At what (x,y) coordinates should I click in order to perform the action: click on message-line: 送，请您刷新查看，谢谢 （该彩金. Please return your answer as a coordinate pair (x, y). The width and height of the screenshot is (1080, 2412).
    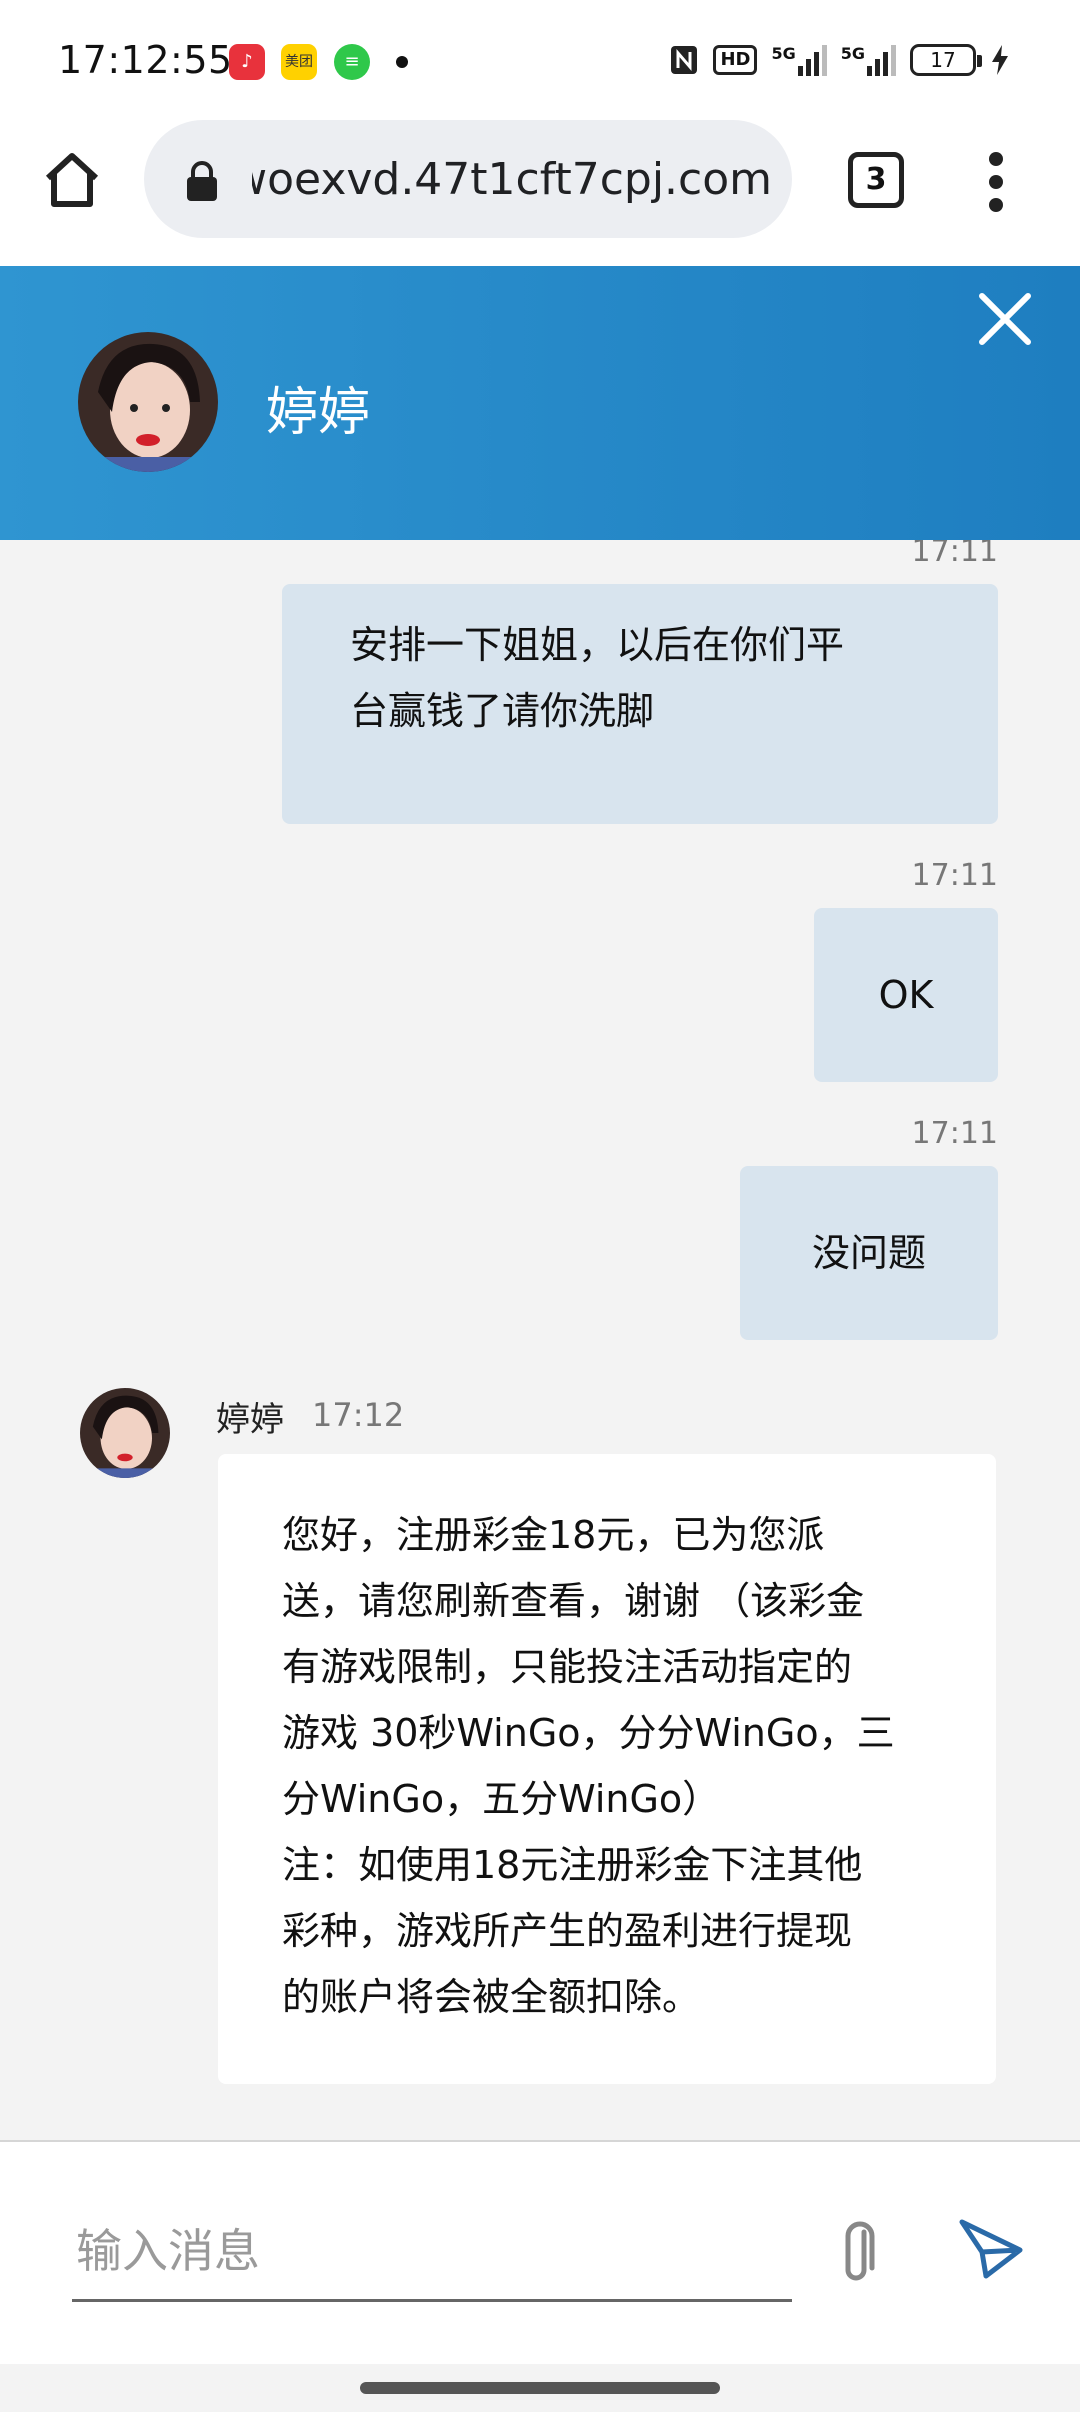
    Looking at the image, I should click on (573, 1601).